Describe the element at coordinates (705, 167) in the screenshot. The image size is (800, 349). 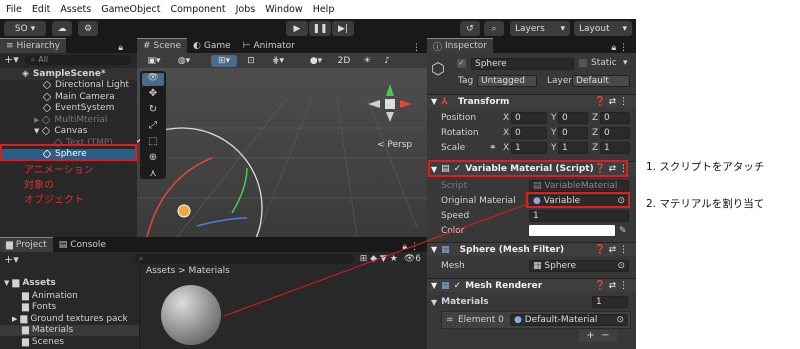
I see `note-step1: 1. スクリプトをアタッチ` at that location.